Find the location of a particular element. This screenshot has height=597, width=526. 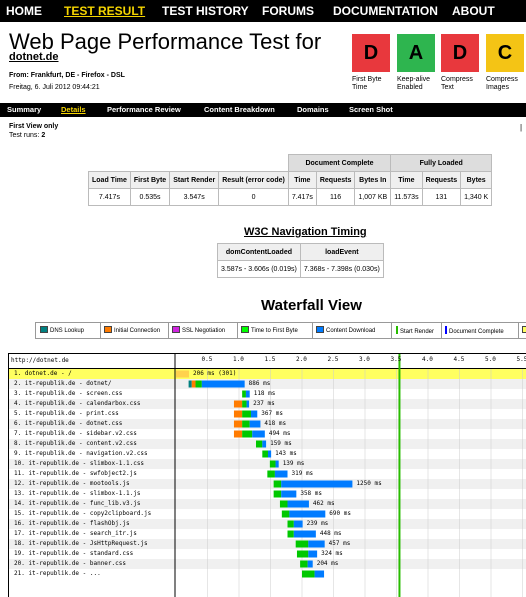

waterfall-row-label: 14. it-republik.de - func_lib.v3.js is located at coordinates (77, 504).